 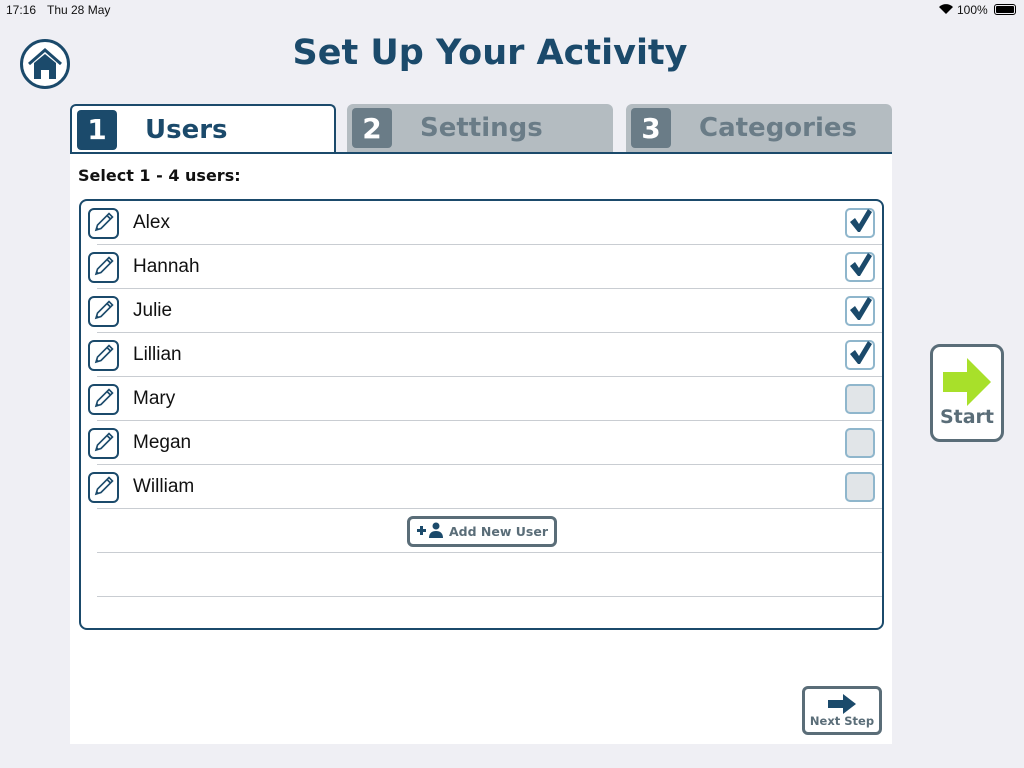 What do you see at coordinates (481, 355) in the screenshot?
I see `user-row: Lillian` at bounding box center [481, 355].